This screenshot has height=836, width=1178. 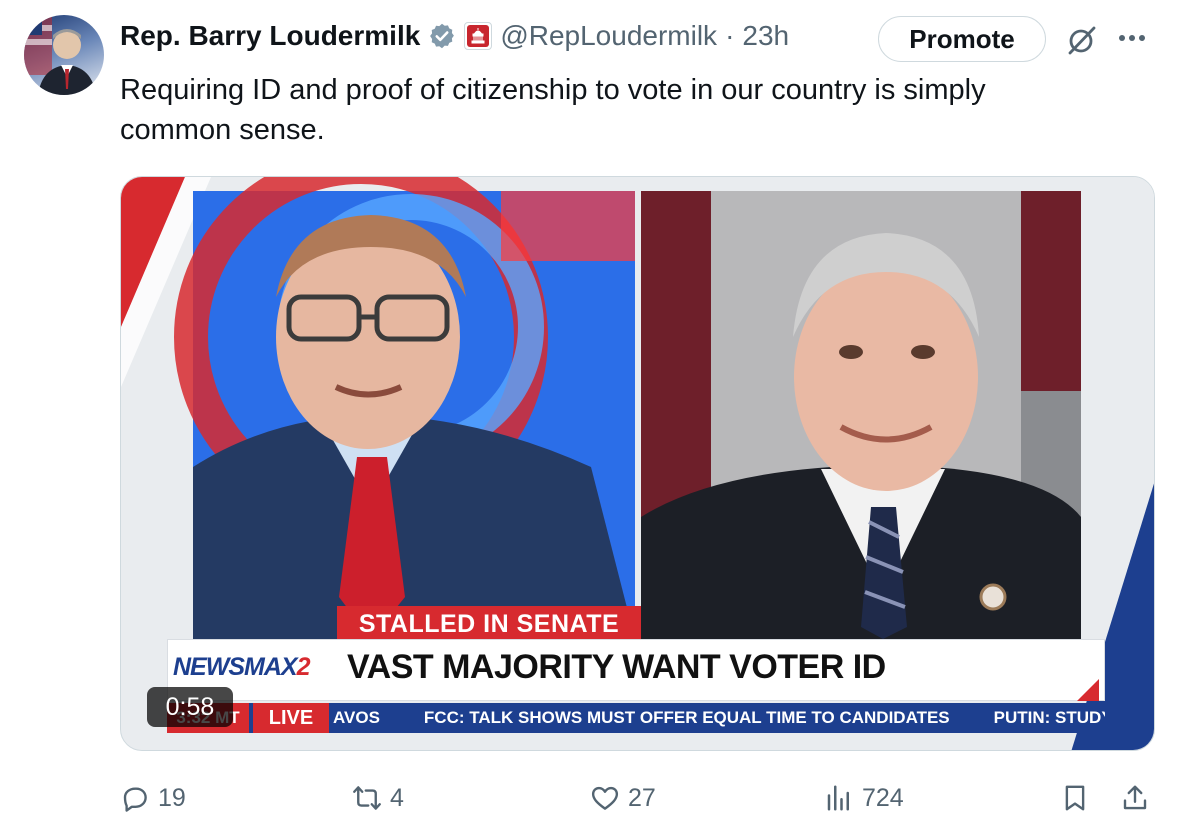 I want to click on like-button: 27, so click(x=623, y=798).